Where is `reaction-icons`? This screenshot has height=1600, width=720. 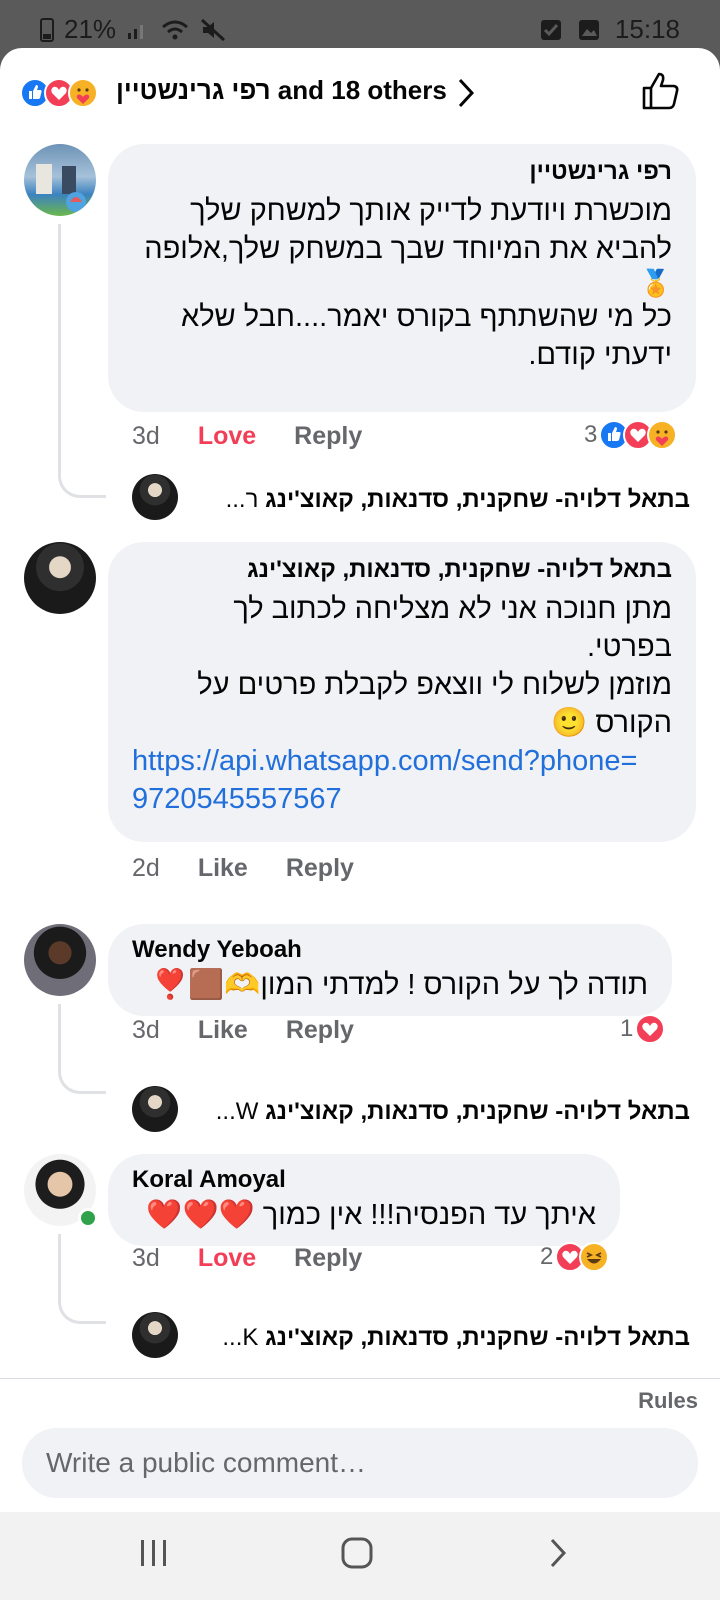
reaction-icons is located at coordinates (59, 93).